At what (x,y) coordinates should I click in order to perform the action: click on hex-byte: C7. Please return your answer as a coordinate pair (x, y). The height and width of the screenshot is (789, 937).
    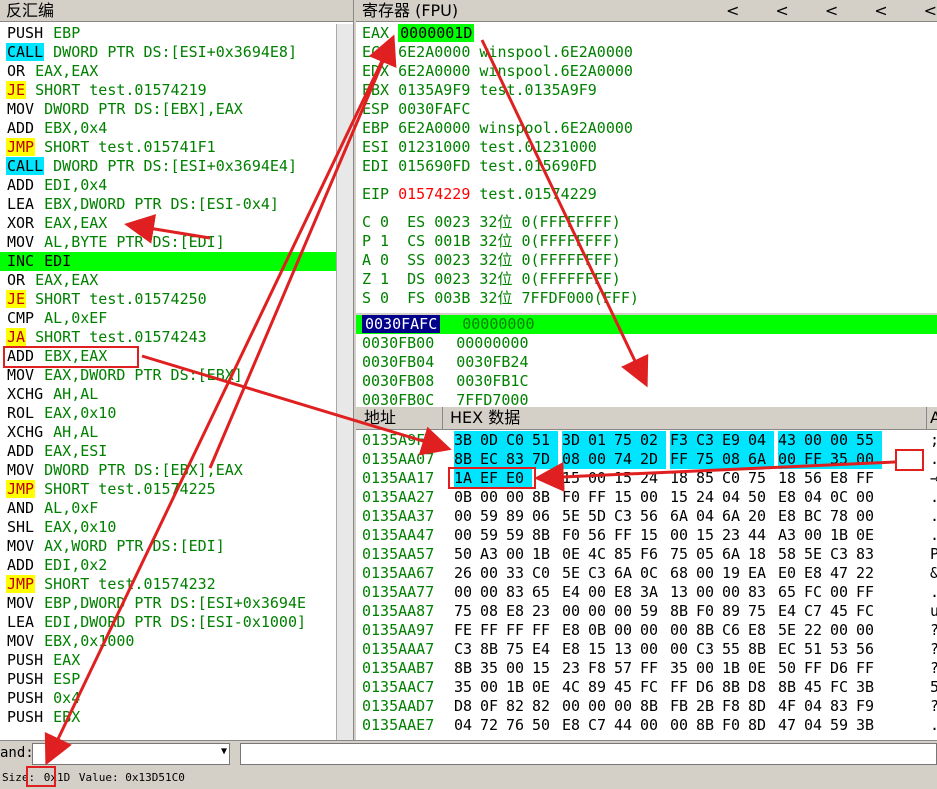
    Looking at the image, I should click on (817, 611).